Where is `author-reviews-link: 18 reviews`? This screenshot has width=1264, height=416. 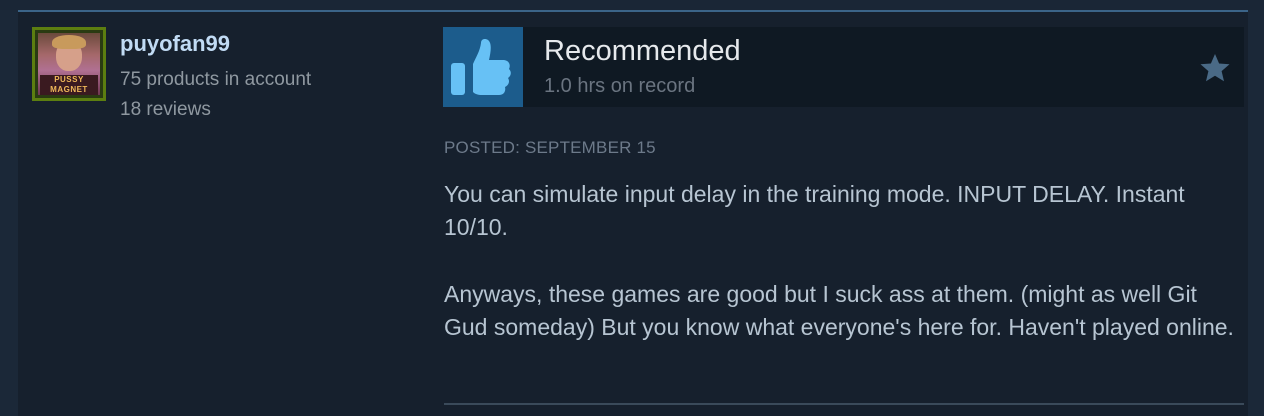
author-reviews-link: 18 reviews is located at coordinates (165, 110).